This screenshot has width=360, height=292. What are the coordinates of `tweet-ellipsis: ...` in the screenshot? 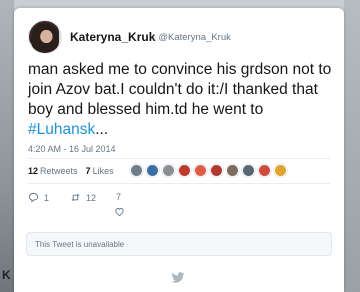 It's located at (102, 129).